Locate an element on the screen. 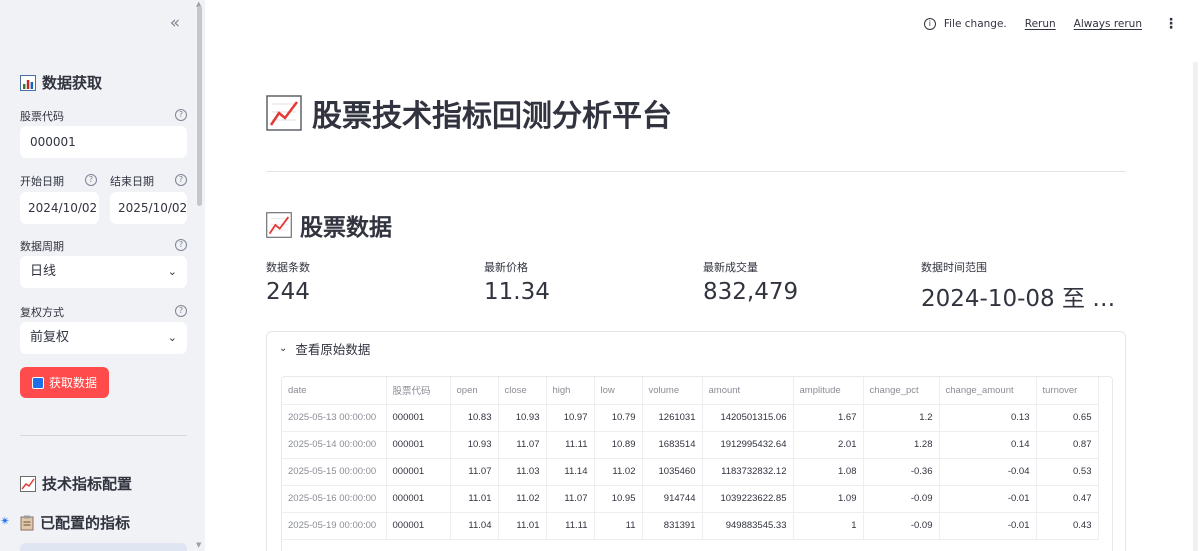 The width and height of the screenshot is (1200, 551). raw-data-expander-header: ⌄ 查看原始数据 is located at coordinates (324, 348).